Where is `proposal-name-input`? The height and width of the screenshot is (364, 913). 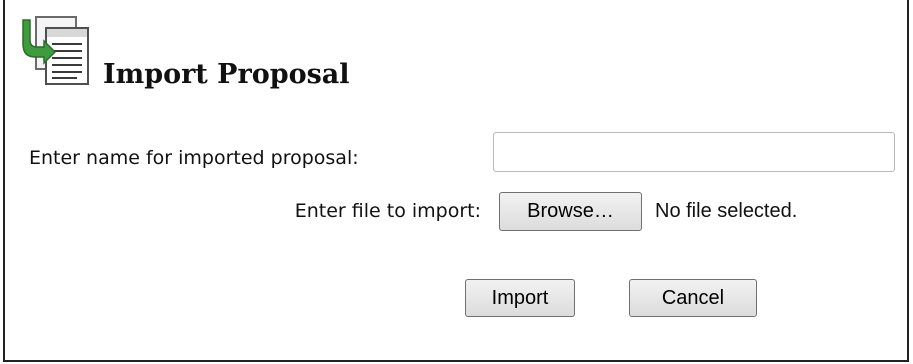 proposal-name-input is located at coordinates (694, 152).